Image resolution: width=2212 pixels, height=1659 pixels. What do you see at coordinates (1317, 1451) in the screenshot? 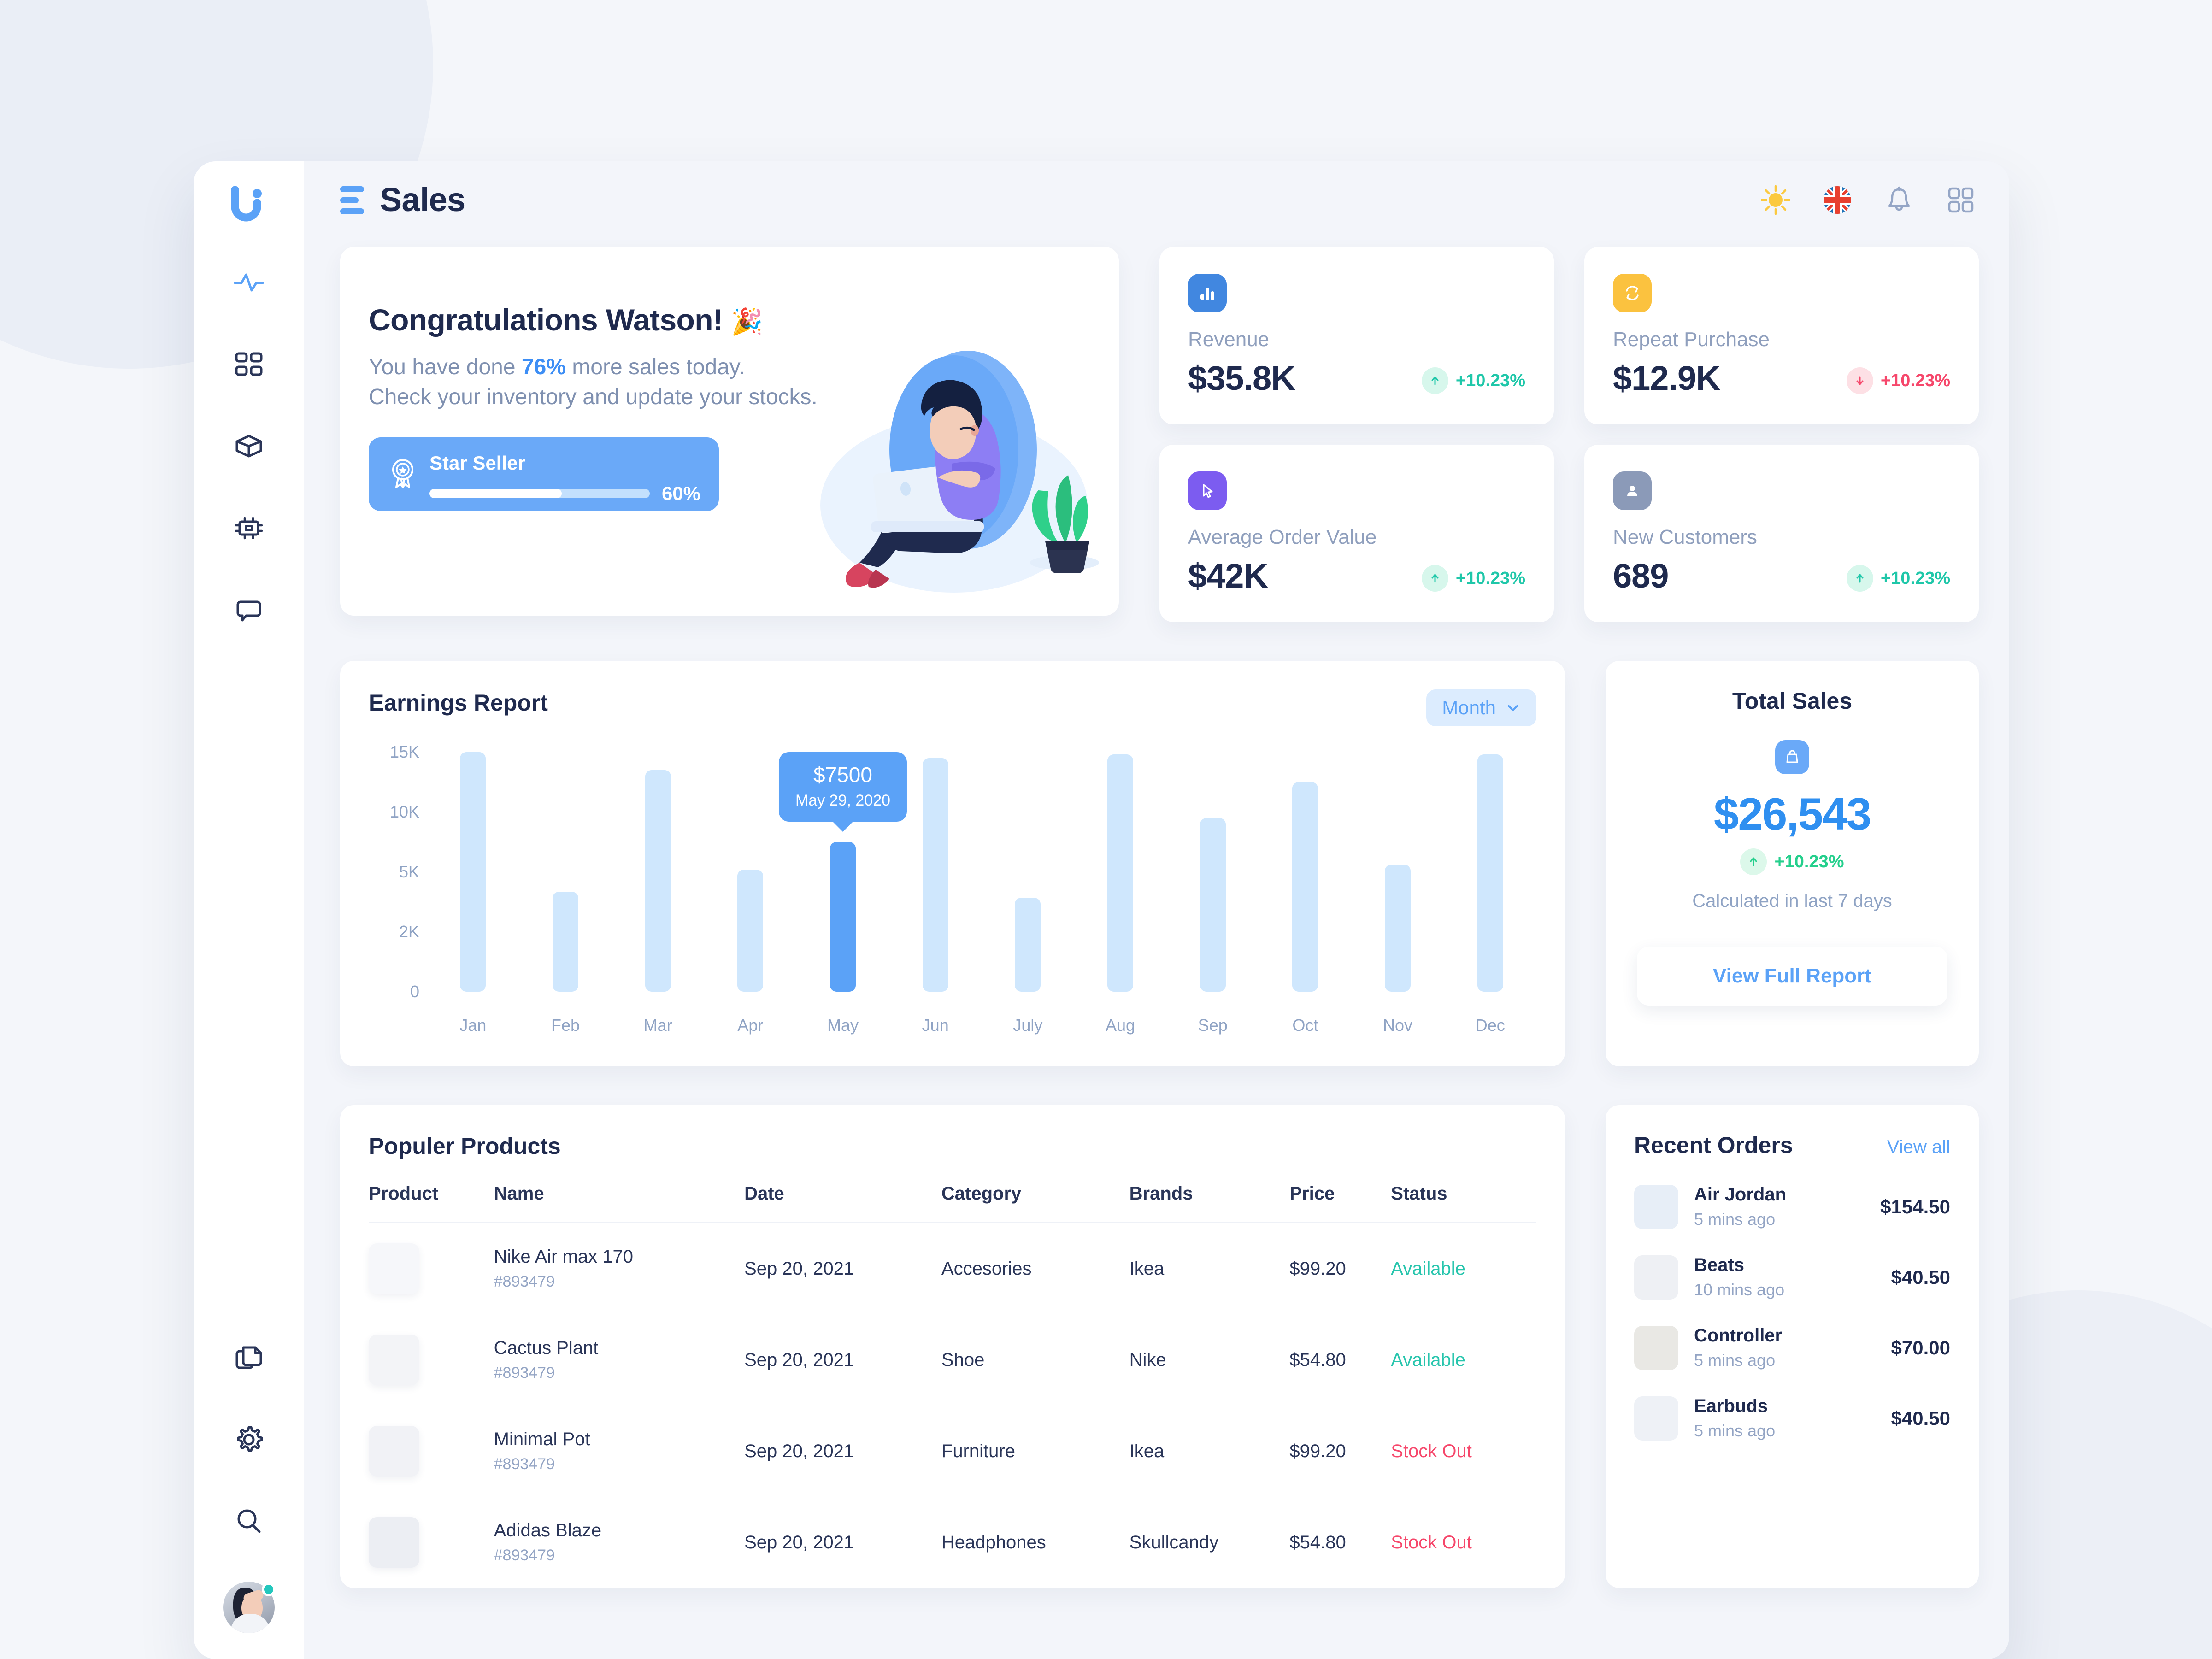
I see `product-price: $99.20` at bounding box center [1317, 1451].